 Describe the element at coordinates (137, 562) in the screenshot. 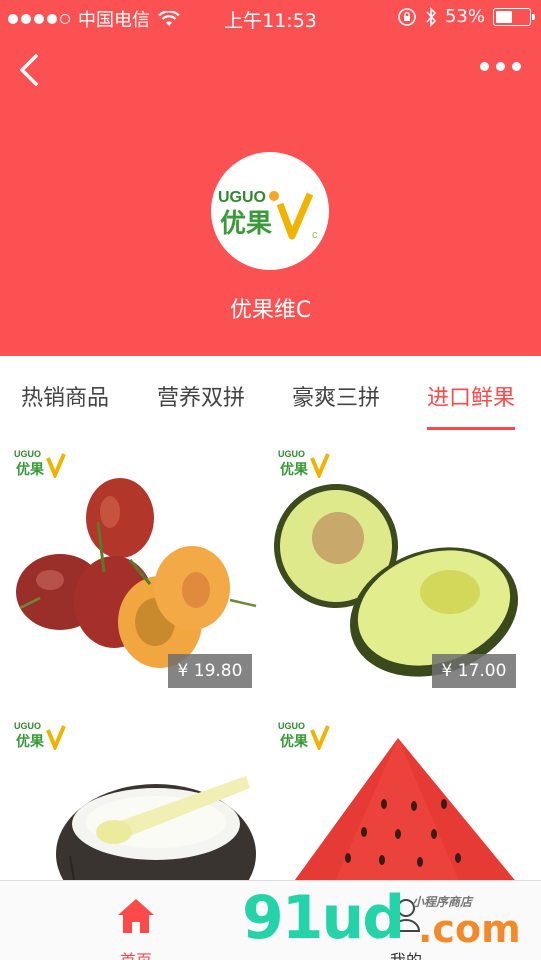

I see `product-card: UGUO 优果 ¥ 19.80` at that location.